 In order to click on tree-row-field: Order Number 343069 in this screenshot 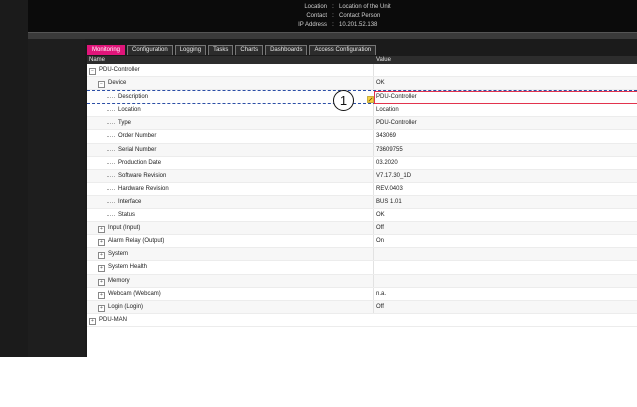, I will do `click(362, 137)`.